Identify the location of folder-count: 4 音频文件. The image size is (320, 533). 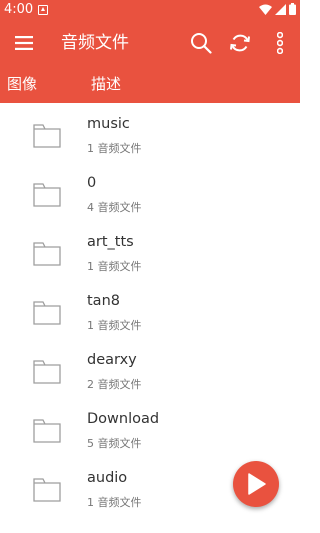
(114, 207).